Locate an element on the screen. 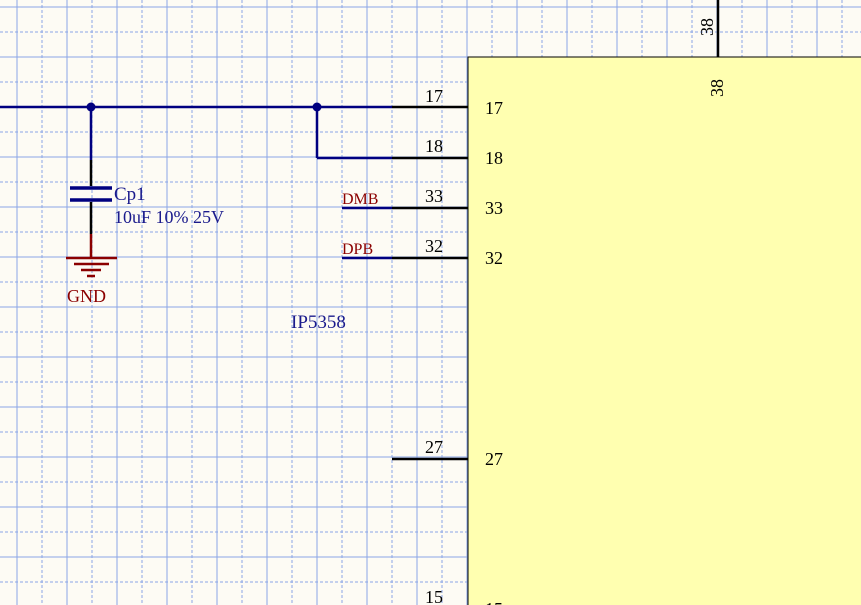 Image resolution: width=861 pixels, height=605 pixels. pin-15-number: 15 is located at coordinates (434, 596).